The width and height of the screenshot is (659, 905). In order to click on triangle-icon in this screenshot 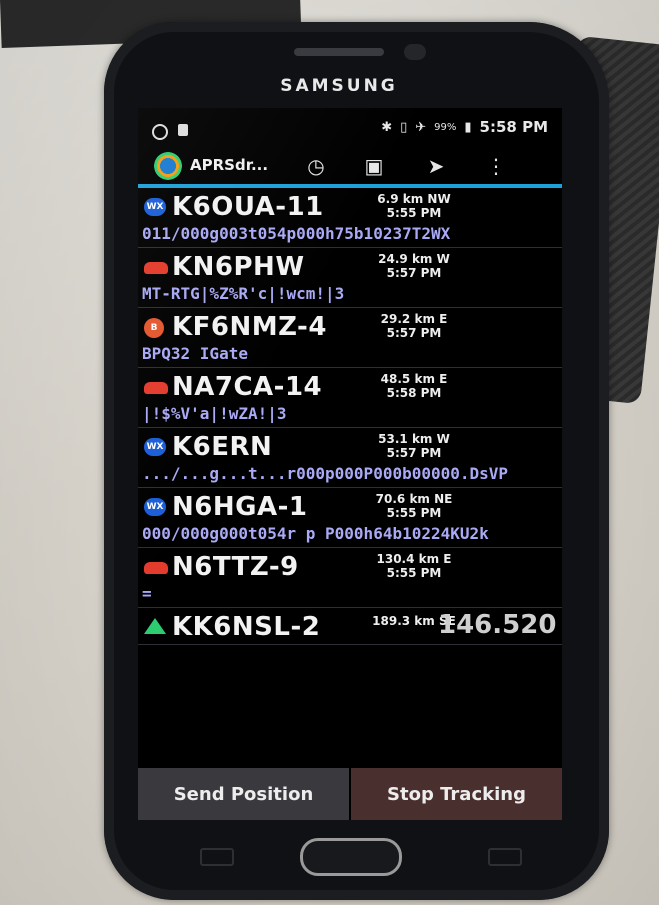, I will do `click(155, 626)`.